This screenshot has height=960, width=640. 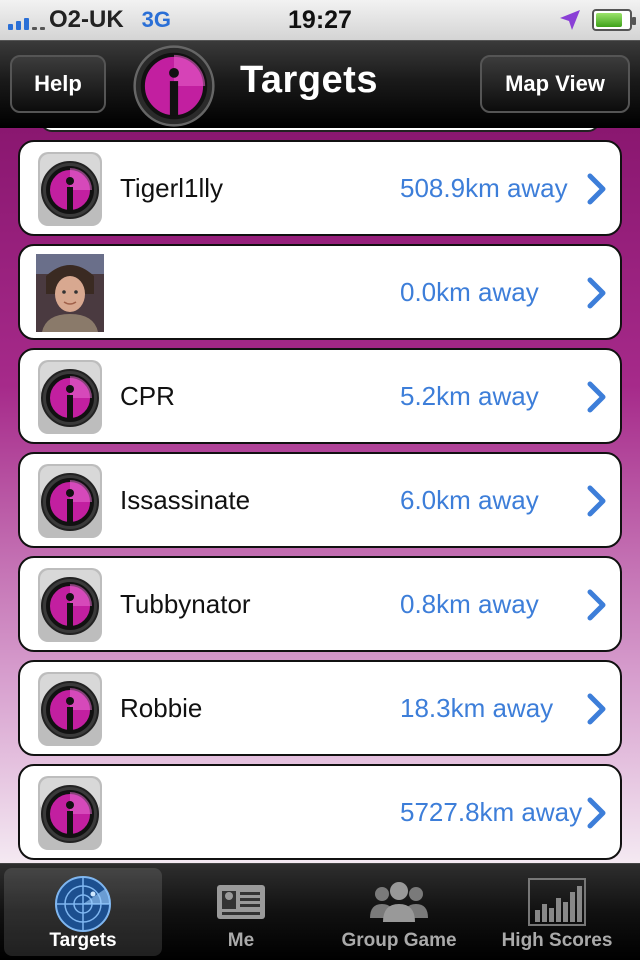 I want to click on tab-label: High Scores, so click(x=557, y=940).